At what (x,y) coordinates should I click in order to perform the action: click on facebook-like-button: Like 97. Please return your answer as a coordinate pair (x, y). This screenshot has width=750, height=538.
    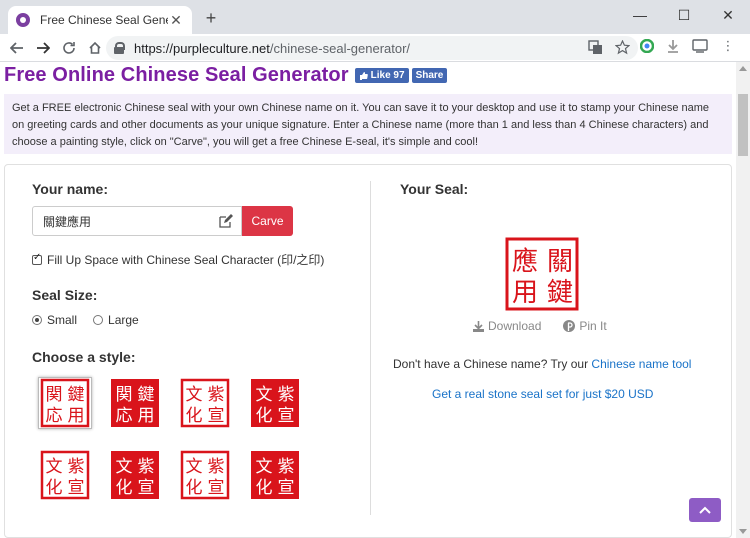
    Looking at the image, I should click on (381, 75).